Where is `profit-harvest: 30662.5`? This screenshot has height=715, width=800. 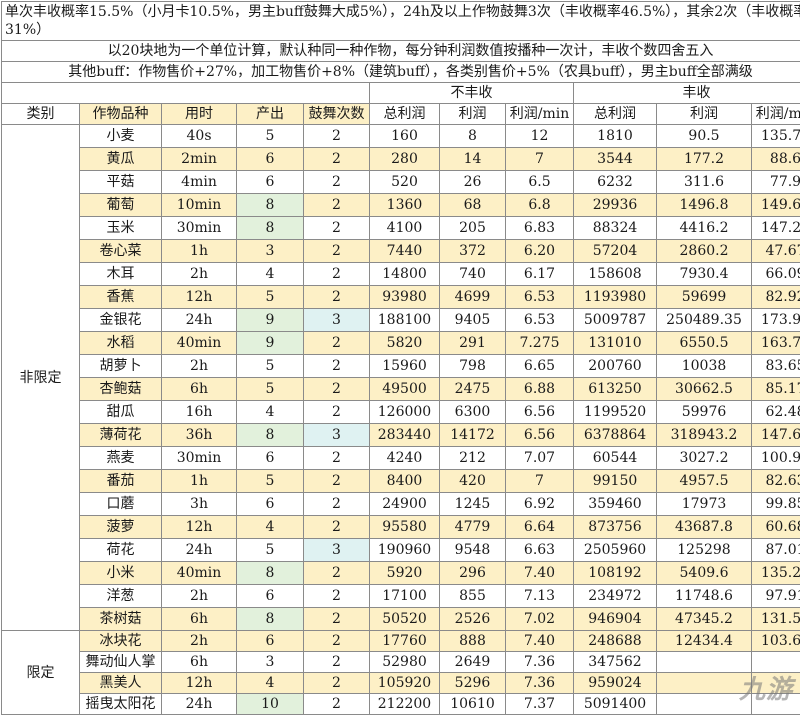
profit-harvest: 30662.5 is located at coordinates (704, 389).